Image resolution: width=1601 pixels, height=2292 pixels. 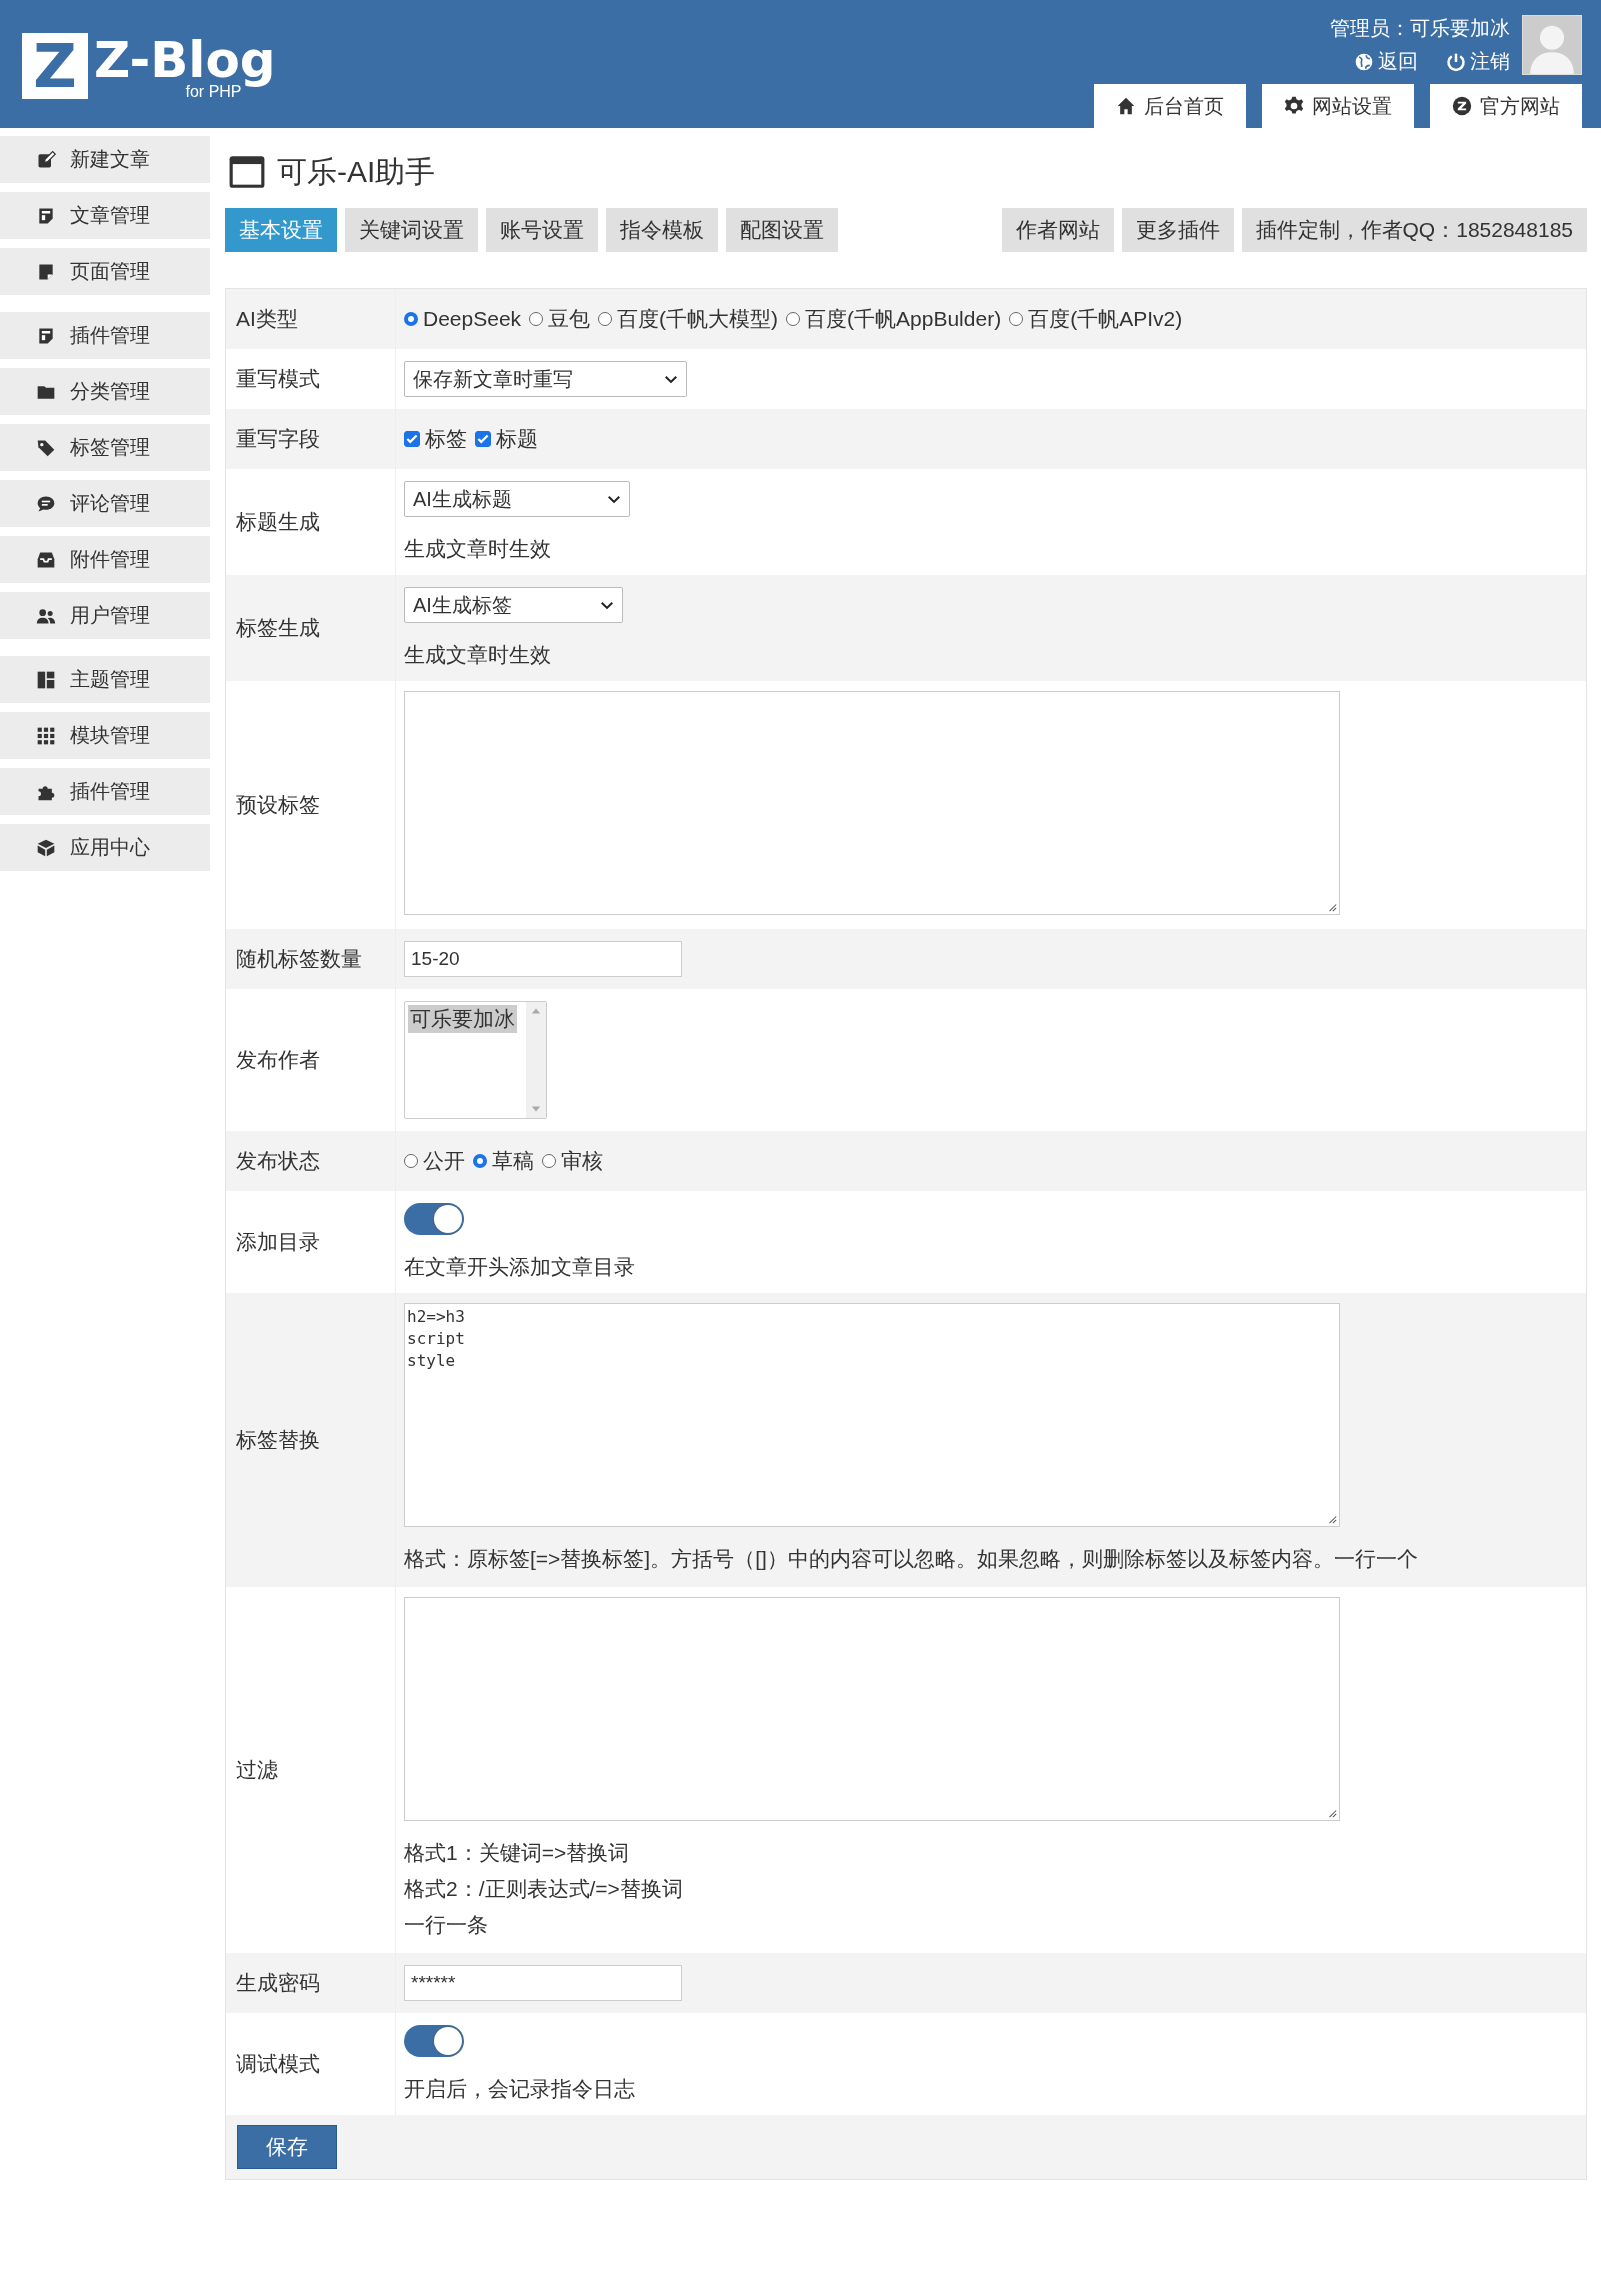 What do you see at coordinates (569, 319) in the screenshot?
I see `option-label: 豆包` at bounding box center [569, 319].